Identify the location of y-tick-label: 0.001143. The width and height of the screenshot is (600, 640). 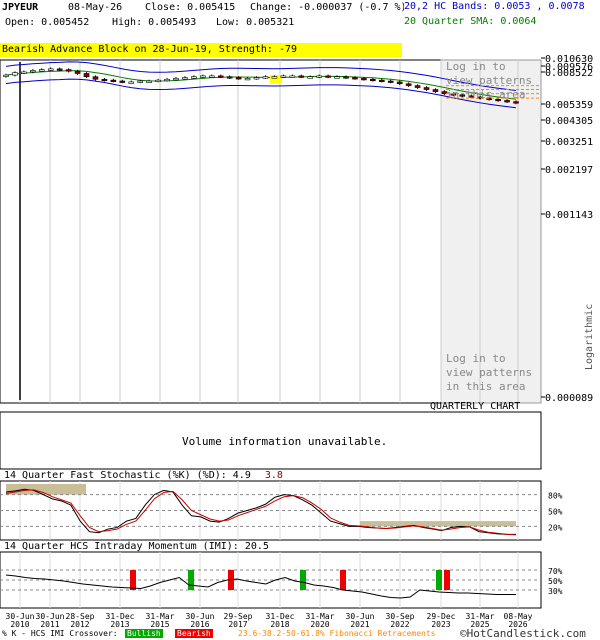
(569, 215).